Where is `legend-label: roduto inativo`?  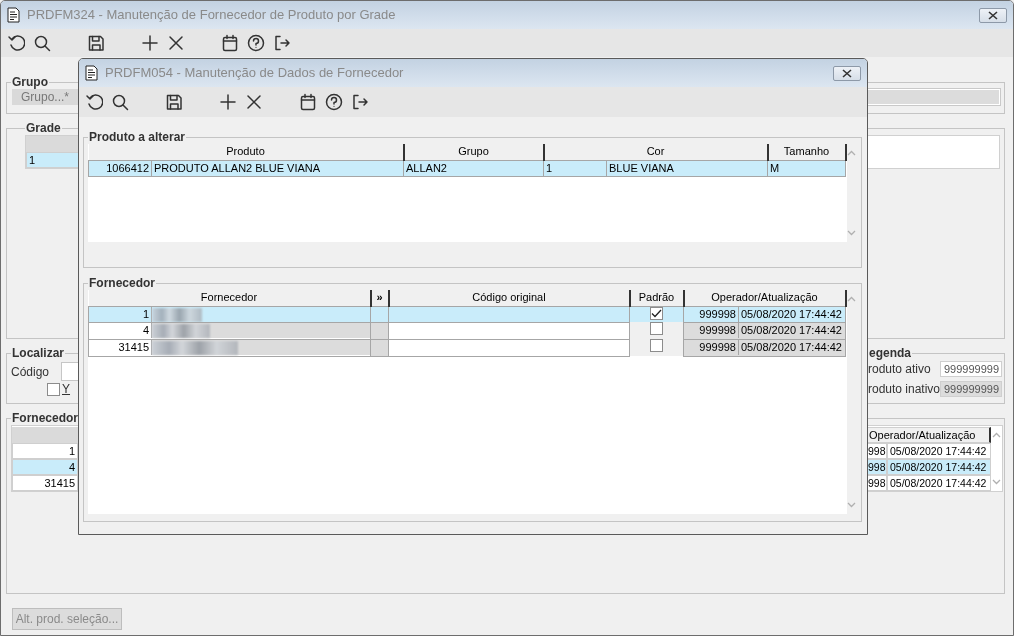
legend-label: roduto inativo is located at coordinates (904, 389).